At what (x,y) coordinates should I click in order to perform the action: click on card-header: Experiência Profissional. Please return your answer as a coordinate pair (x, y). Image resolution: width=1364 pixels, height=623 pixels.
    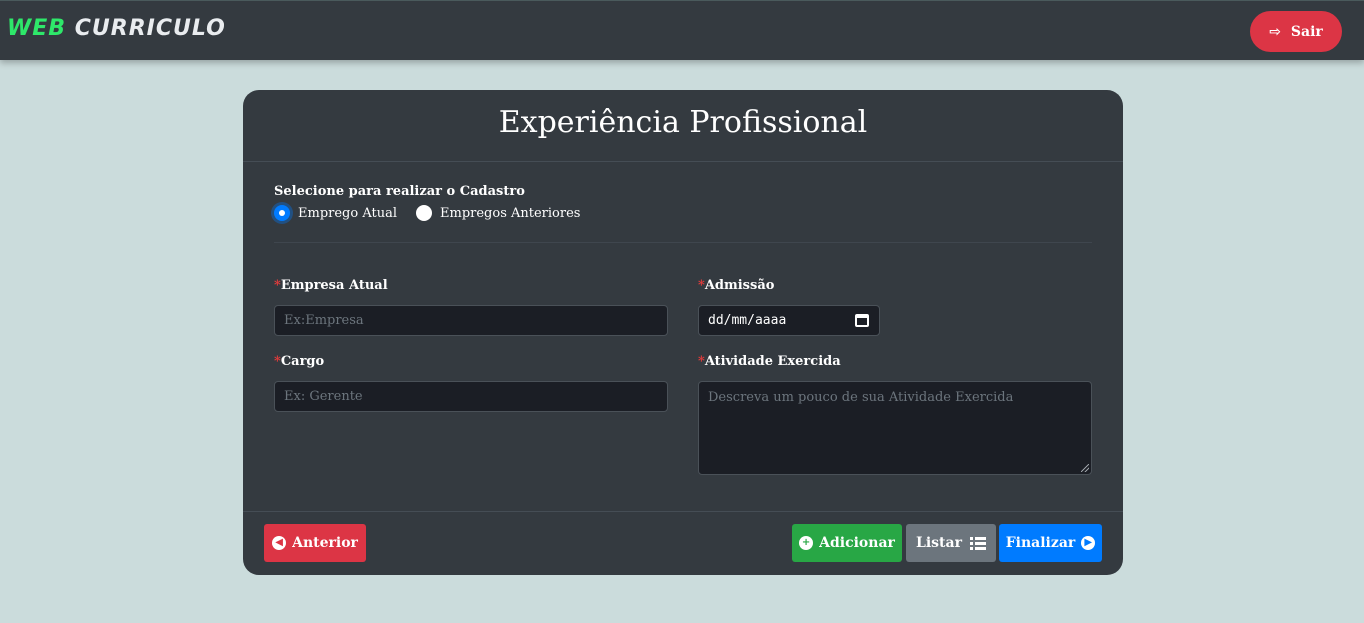
    Looking at the image, I should click on (683, 126).